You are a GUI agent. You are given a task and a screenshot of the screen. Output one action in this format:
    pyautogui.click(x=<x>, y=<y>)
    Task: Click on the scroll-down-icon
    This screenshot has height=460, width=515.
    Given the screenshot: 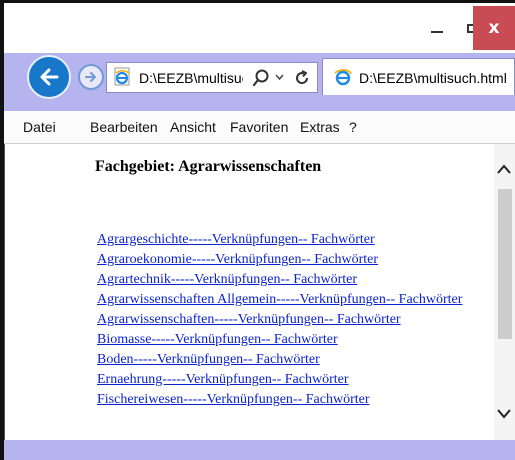 What is the action you would take?
    pyautogui.click(x=504, y=414)
    